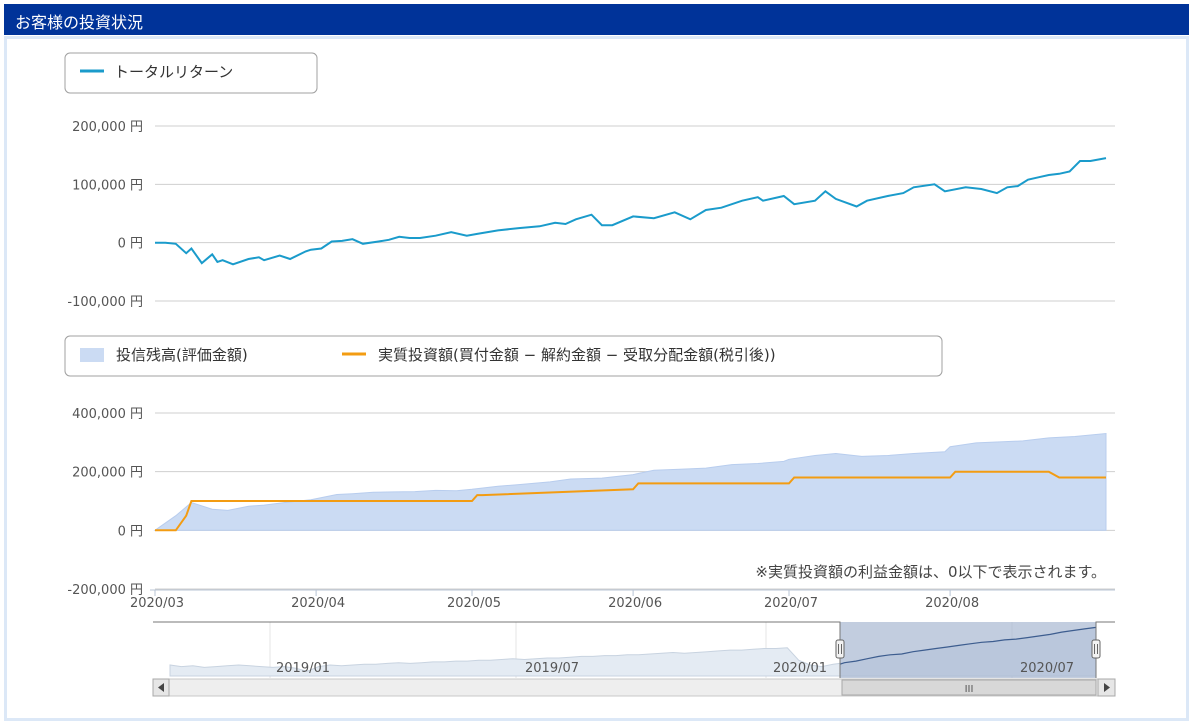  What do you see at coordinates (157, 603) in the screenshot?
I see `x-tick-label: 2020/03` at bounding box center [157, 603].